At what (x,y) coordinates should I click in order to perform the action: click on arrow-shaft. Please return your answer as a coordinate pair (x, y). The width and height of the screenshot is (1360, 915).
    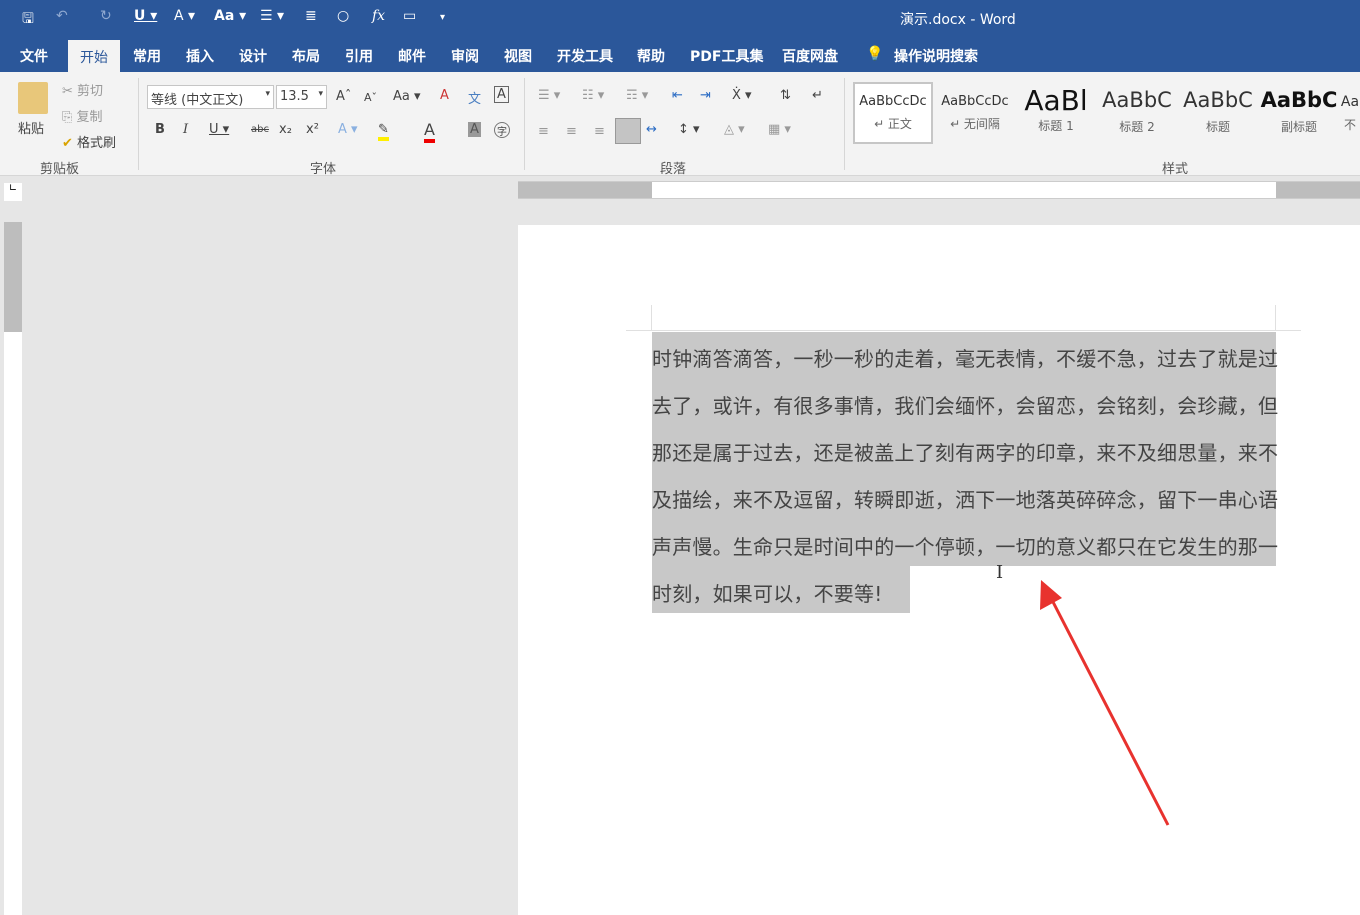
    Looking at the image, I should click on (1110, 712).